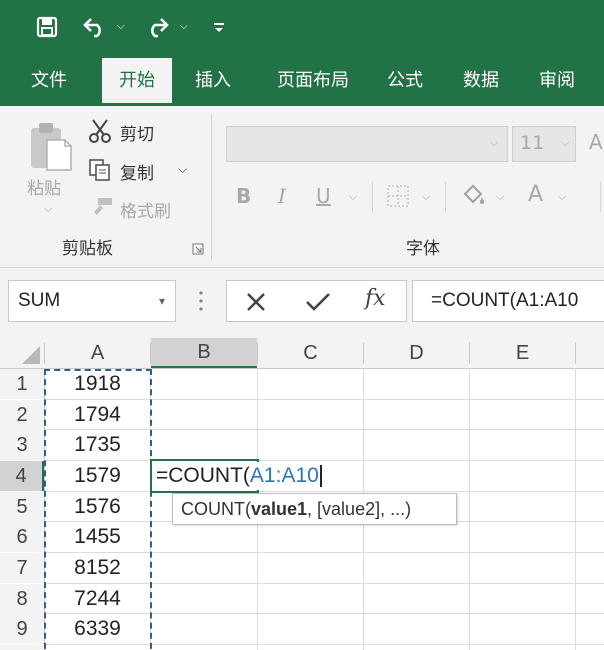 This screenshot has height=650, width=604. What do you see at coordinates (162, 301) in the screenshot?
I see `name-box-dropdown-icon: ▾` at bounding box center [162, 301].